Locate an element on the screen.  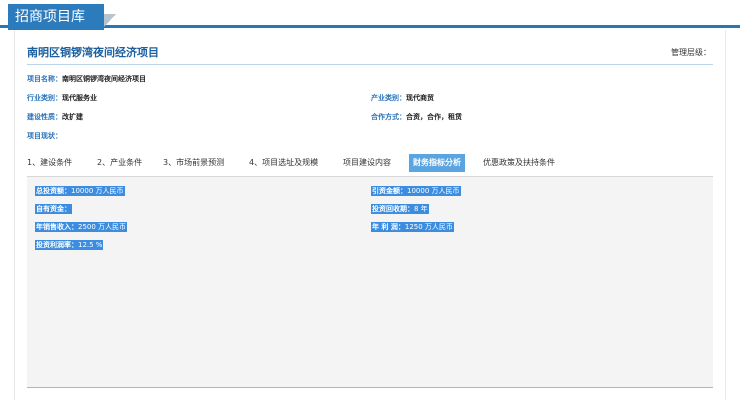
tab-preferential-policies: 优惠政策及扶持条件 is located at coordinates (519, 163).